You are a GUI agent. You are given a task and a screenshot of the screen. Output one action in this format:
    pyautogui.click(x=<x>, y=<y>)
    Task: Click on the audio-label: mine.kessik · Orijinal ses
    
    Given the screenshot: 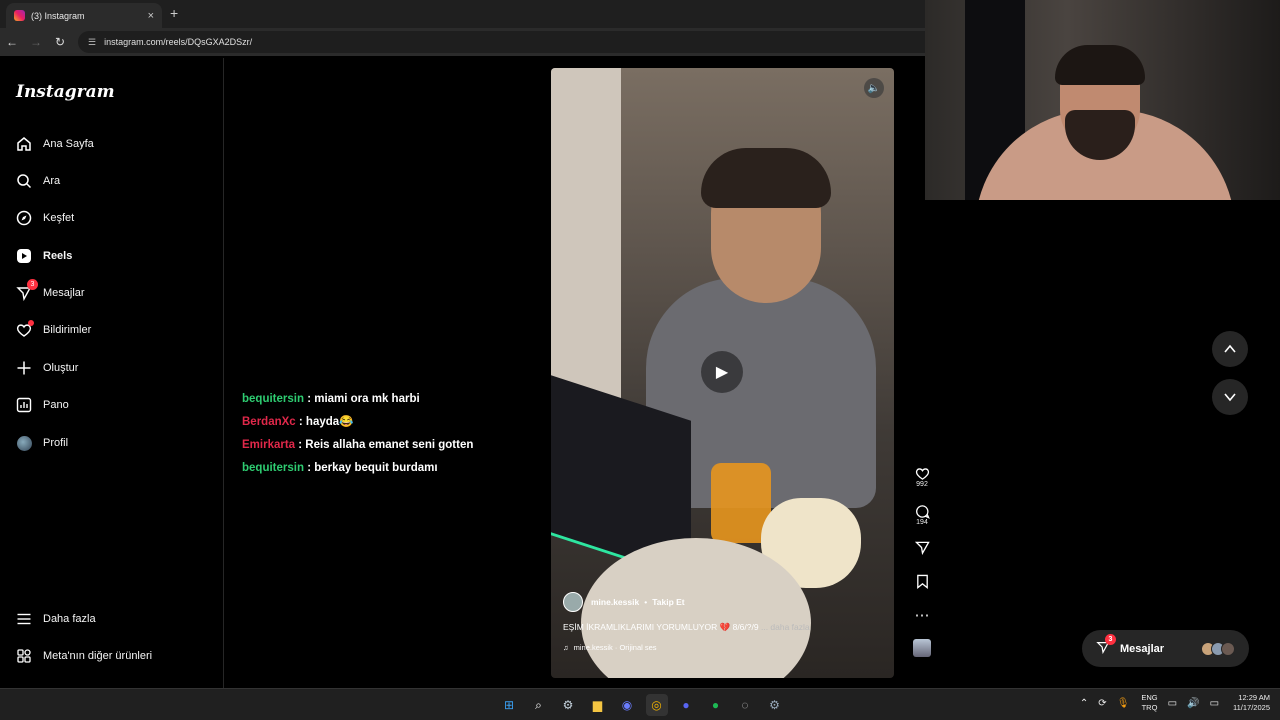 What is the action you would take?
    pyautogui.click(x=615, y=647)
    